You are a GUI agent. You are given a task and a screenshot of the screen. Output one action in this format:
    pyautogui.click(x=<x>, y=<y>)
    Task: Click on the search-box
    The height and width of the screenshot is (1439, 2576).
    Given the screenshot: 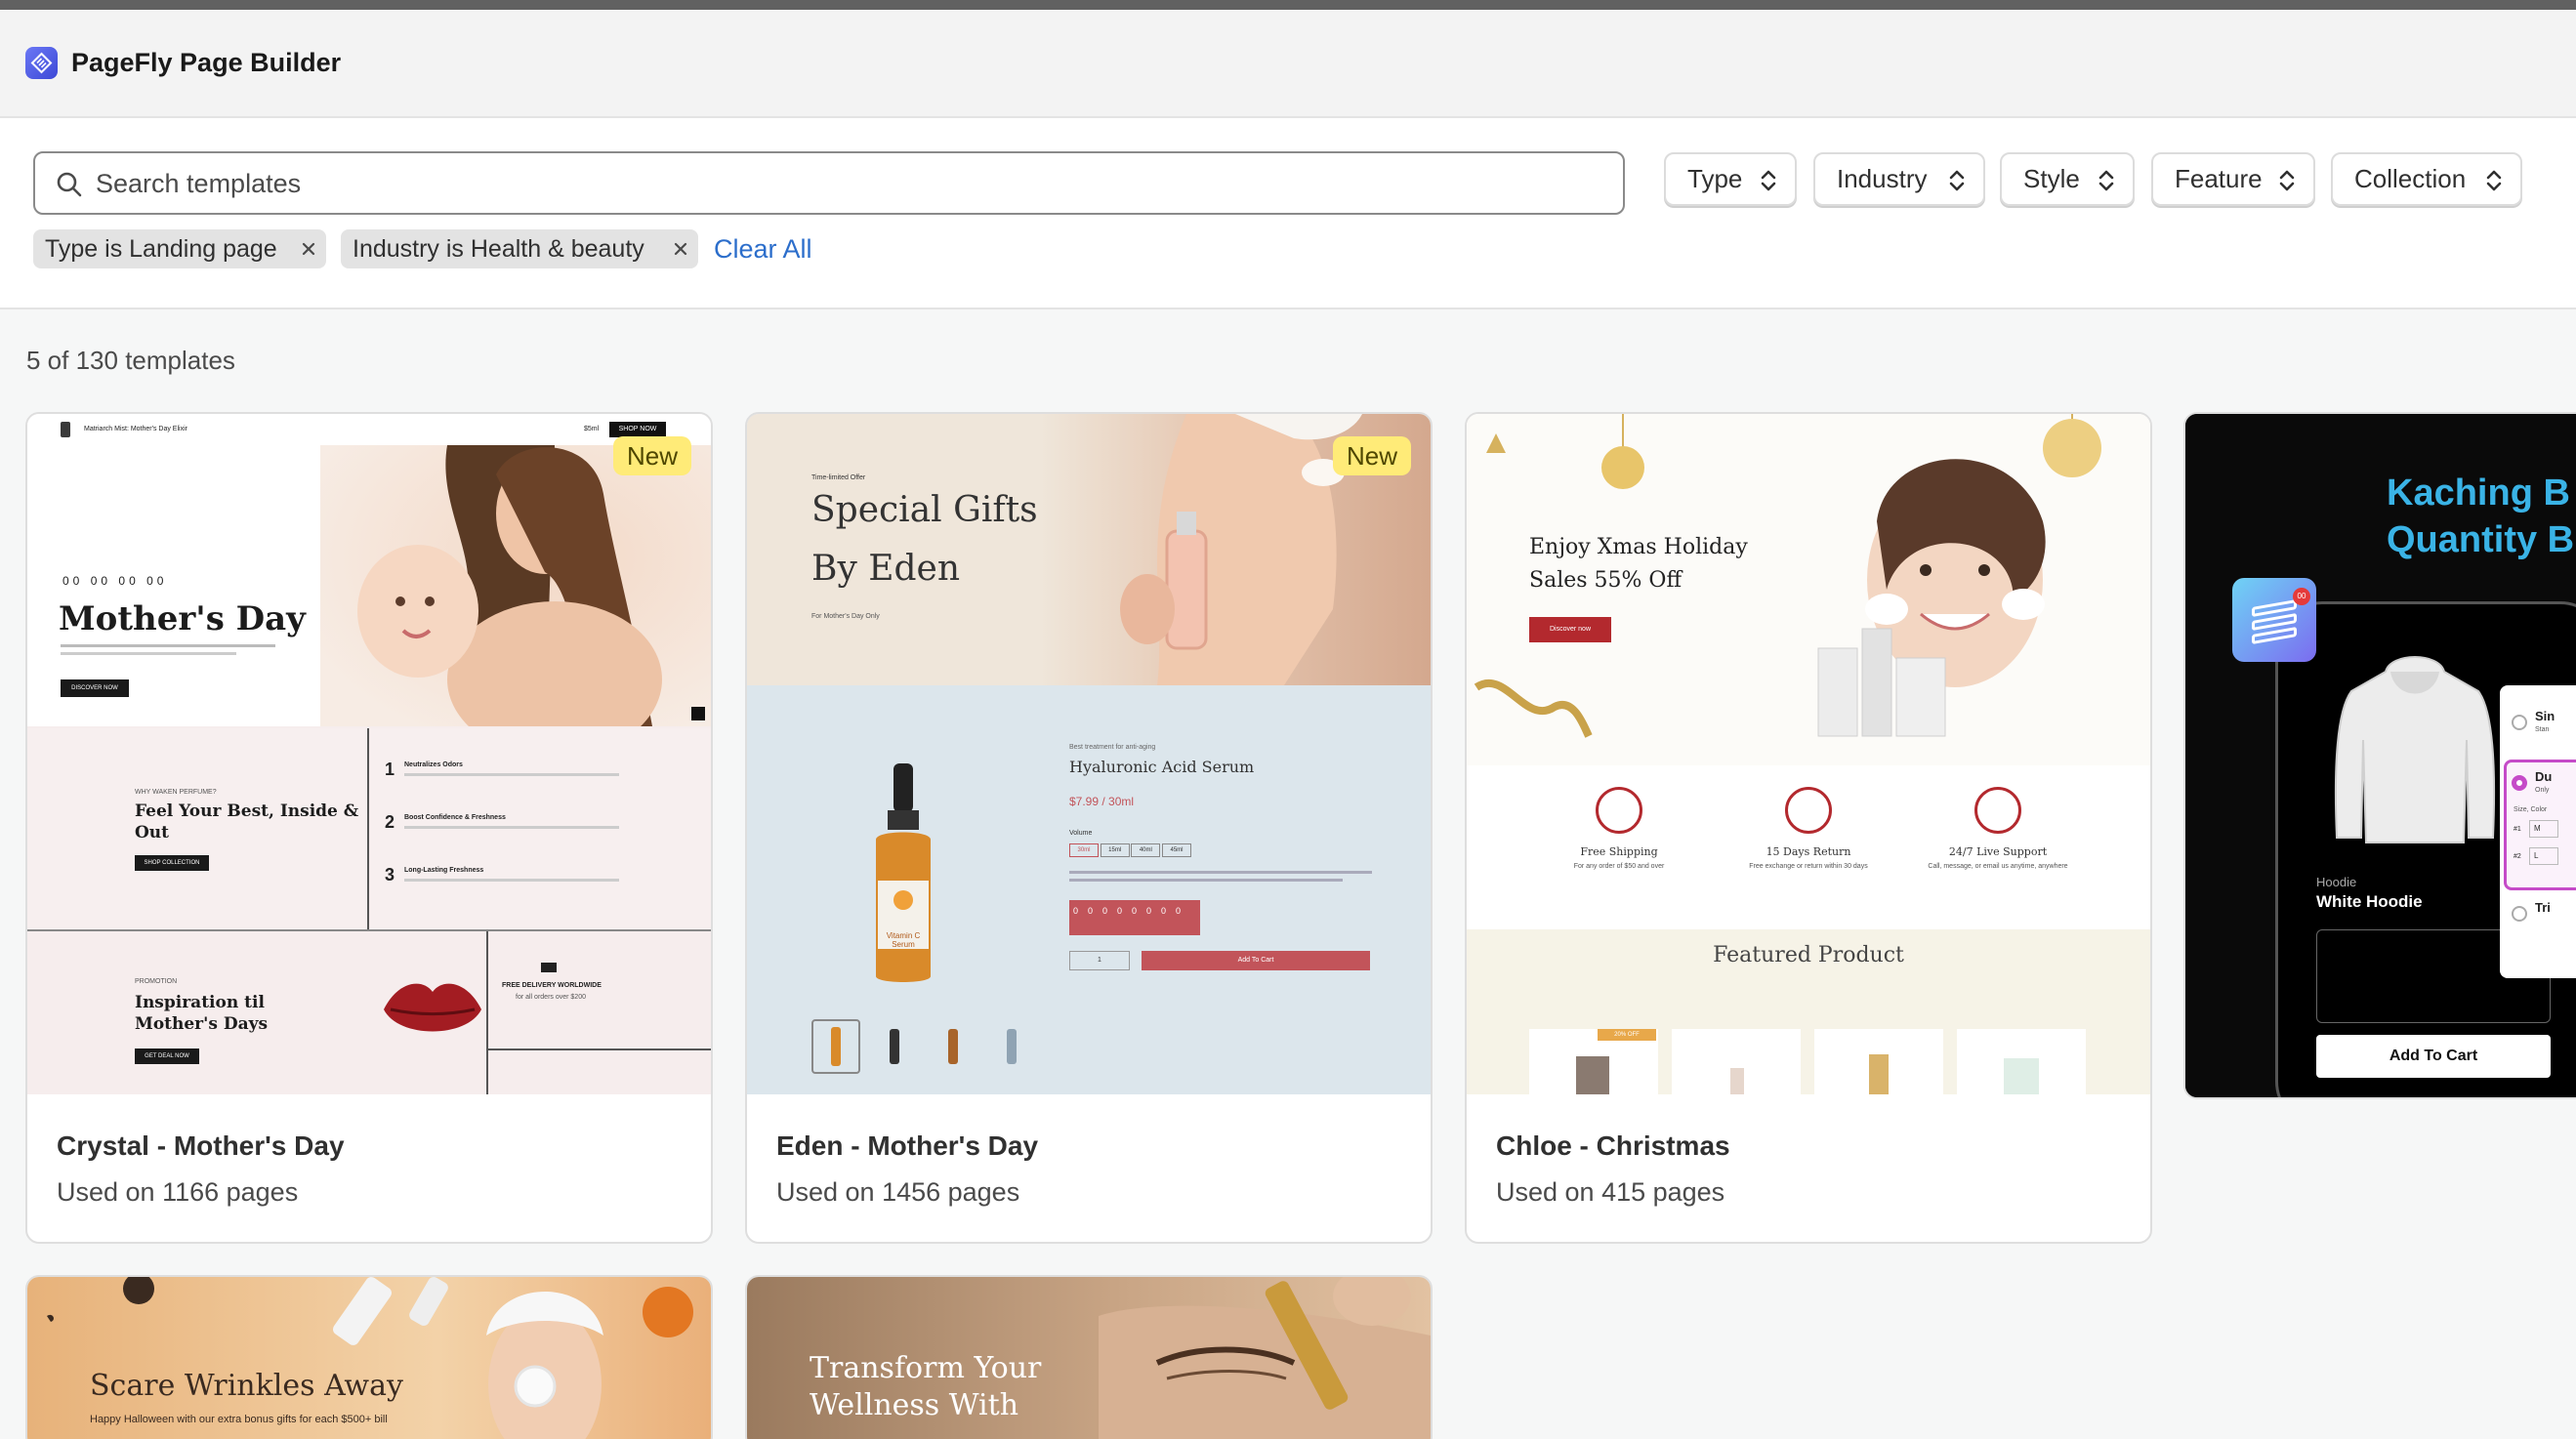 What is the action you would take?
    pyautogui.click(x=829, y=183)
    